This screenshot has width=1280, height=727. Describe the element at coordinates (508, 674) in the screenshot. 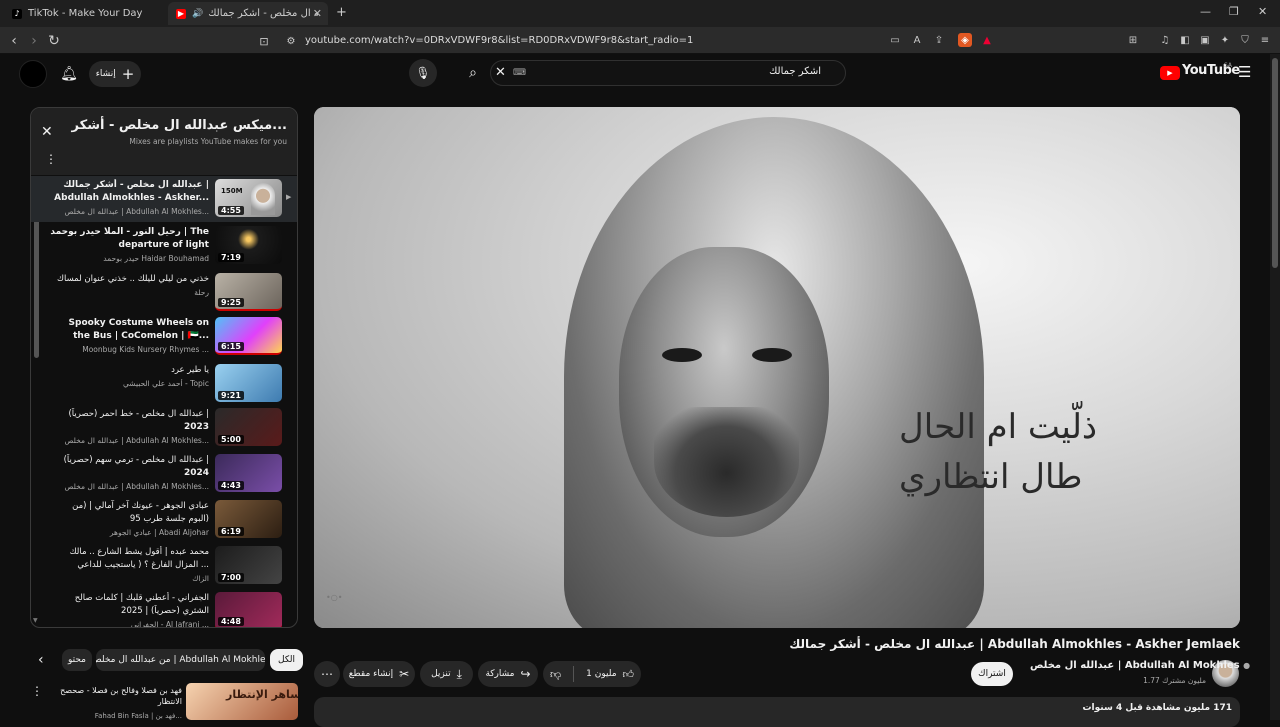

I see `share-button: مشاركة ↪` at that location.